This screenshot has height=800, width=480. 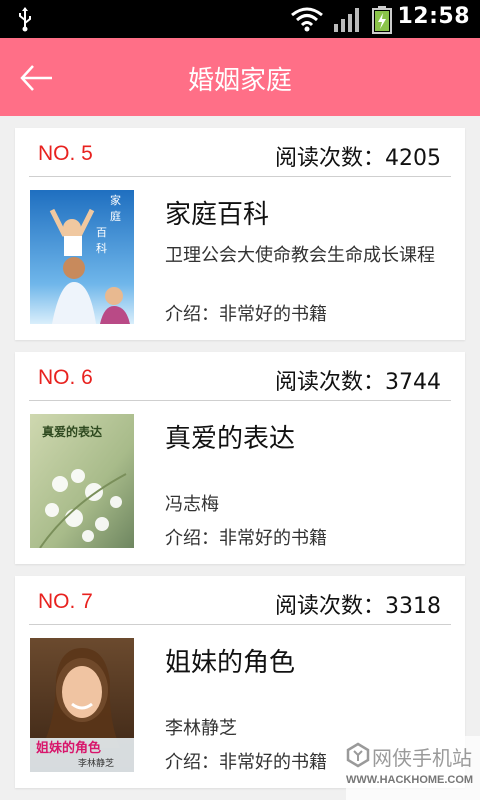 What do you see at coordinates (240, 19) in the screenshot?
I see `status-bar: 12:58` at bounding box center [240, 19].